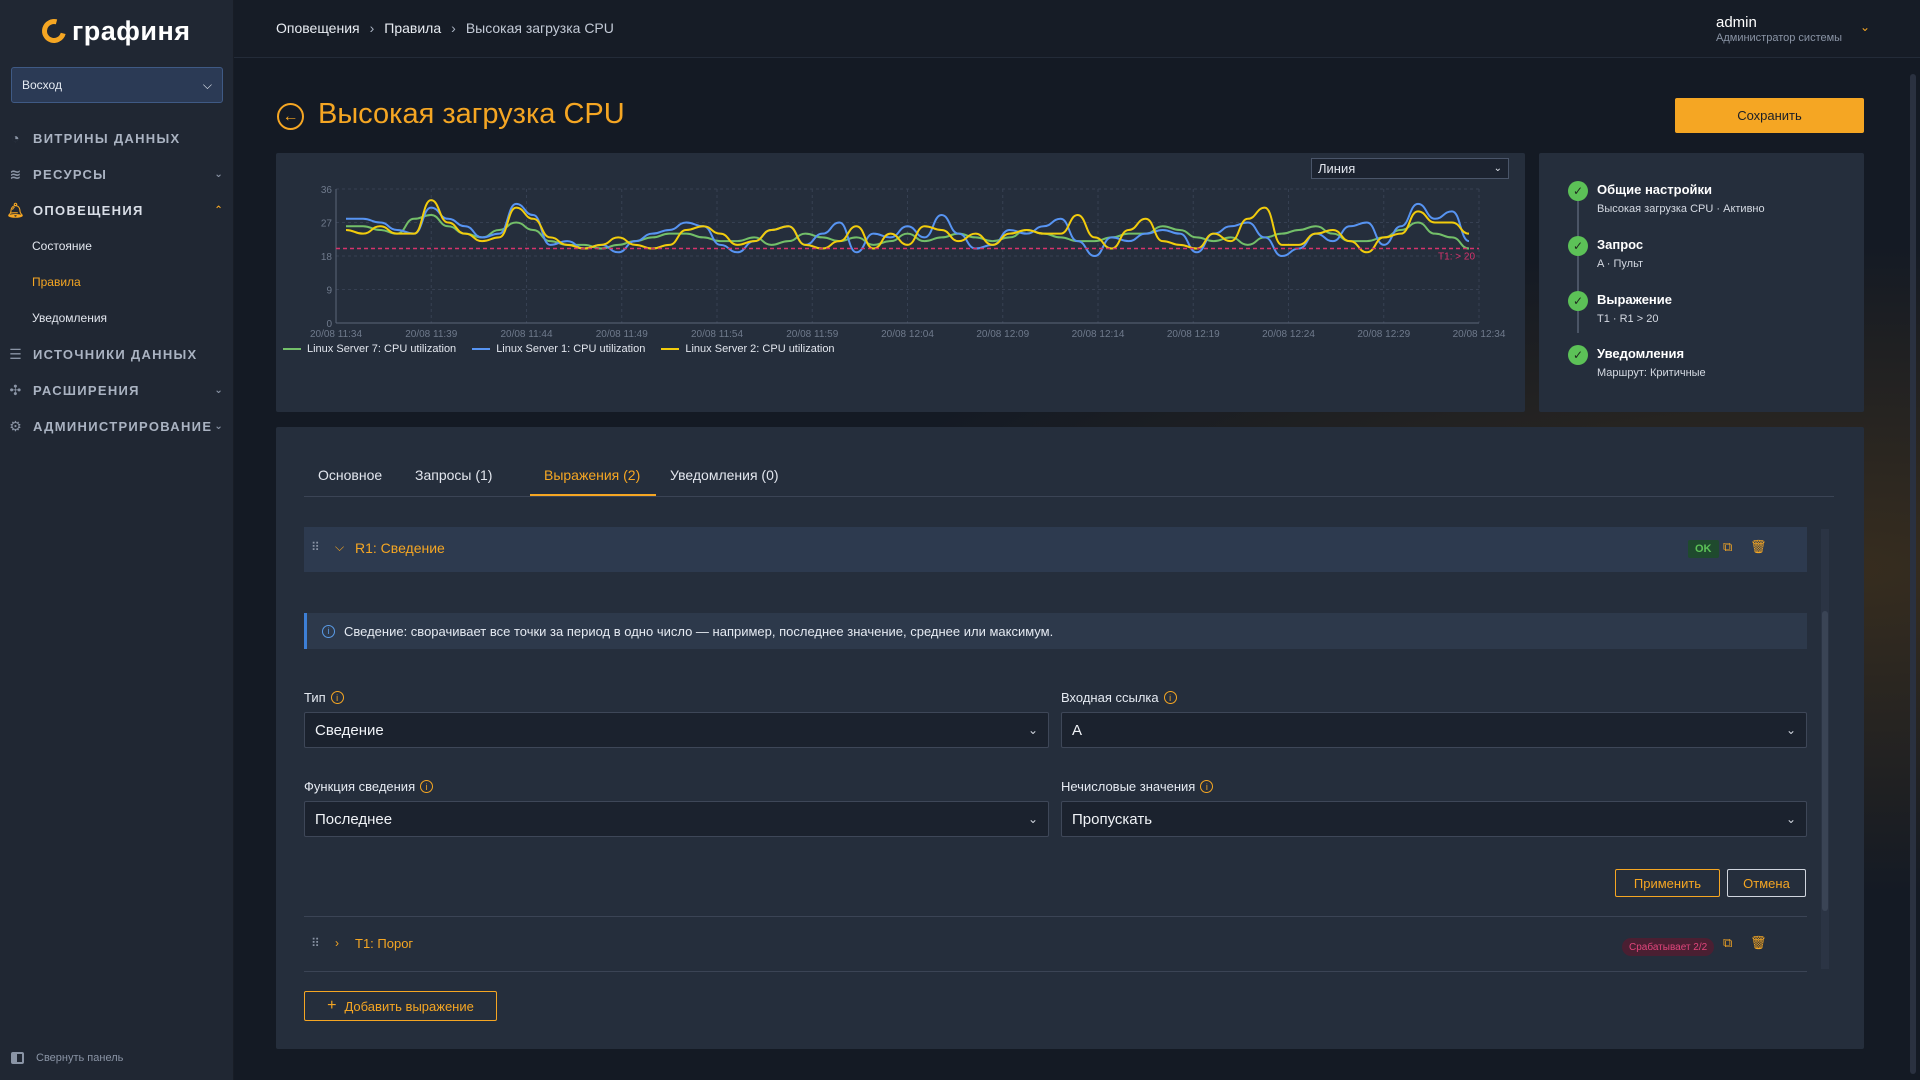 Image resolution: width=1920 pixels, height=1080 pixels. Describe the element at coordinates (70, 174) in the screenshot. I see `nav-item-label: РЕСУРСЫ` at that location.